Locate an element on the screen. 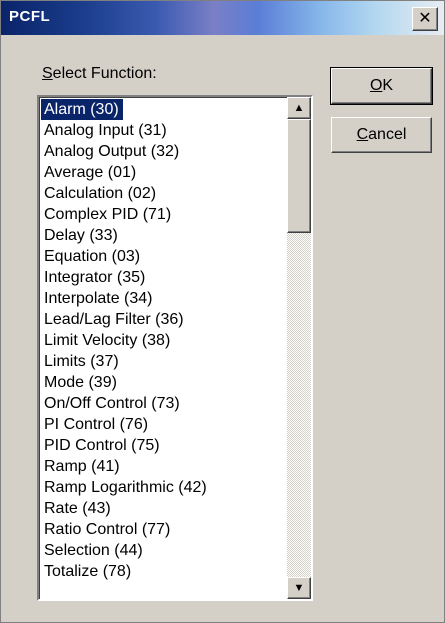 Image resolution: width=445 pixels, height=623 pixels. scroll-down-button: ▼ is located at coordinates (299, 588).